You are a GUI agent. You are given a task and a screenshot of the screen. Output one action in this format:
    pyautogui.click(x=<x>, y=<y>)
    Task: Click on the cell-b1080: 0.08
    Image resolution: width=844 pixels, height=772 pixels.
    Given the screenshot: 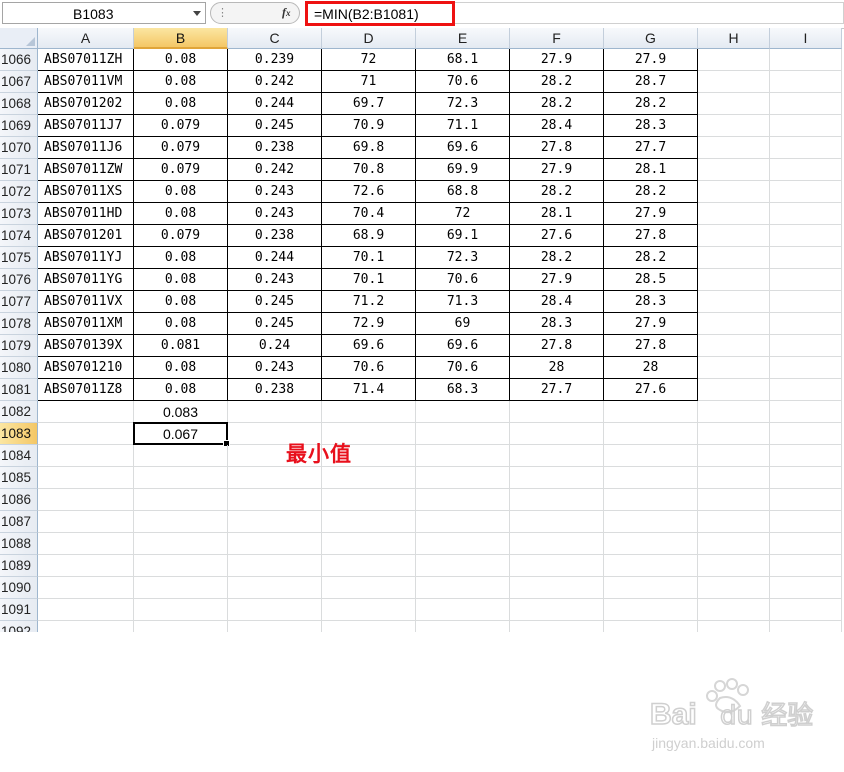 What is the action you would take?
    pyautogui.click(x=181, y=368)
    